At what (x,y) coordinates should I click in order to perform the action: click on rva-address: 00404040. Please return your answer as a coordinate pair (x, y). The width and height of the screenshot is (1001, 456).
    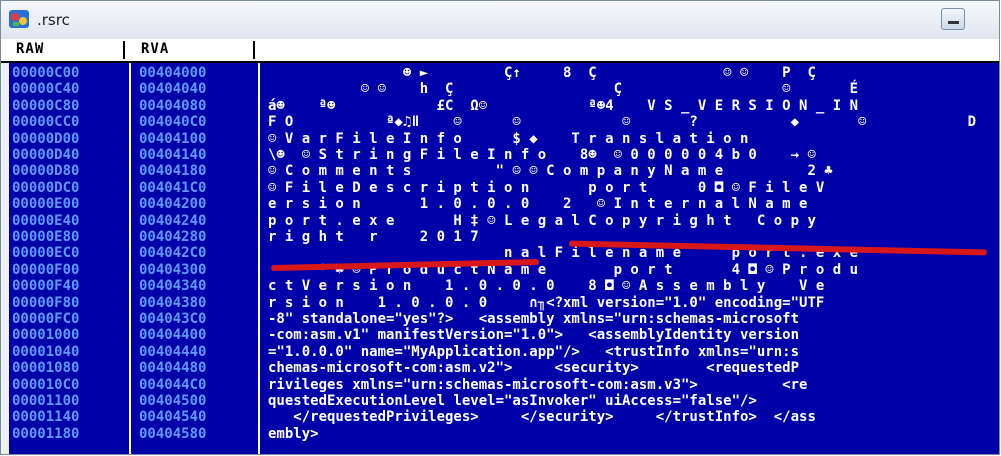
    Looking at the image, I should click on (173, 89).